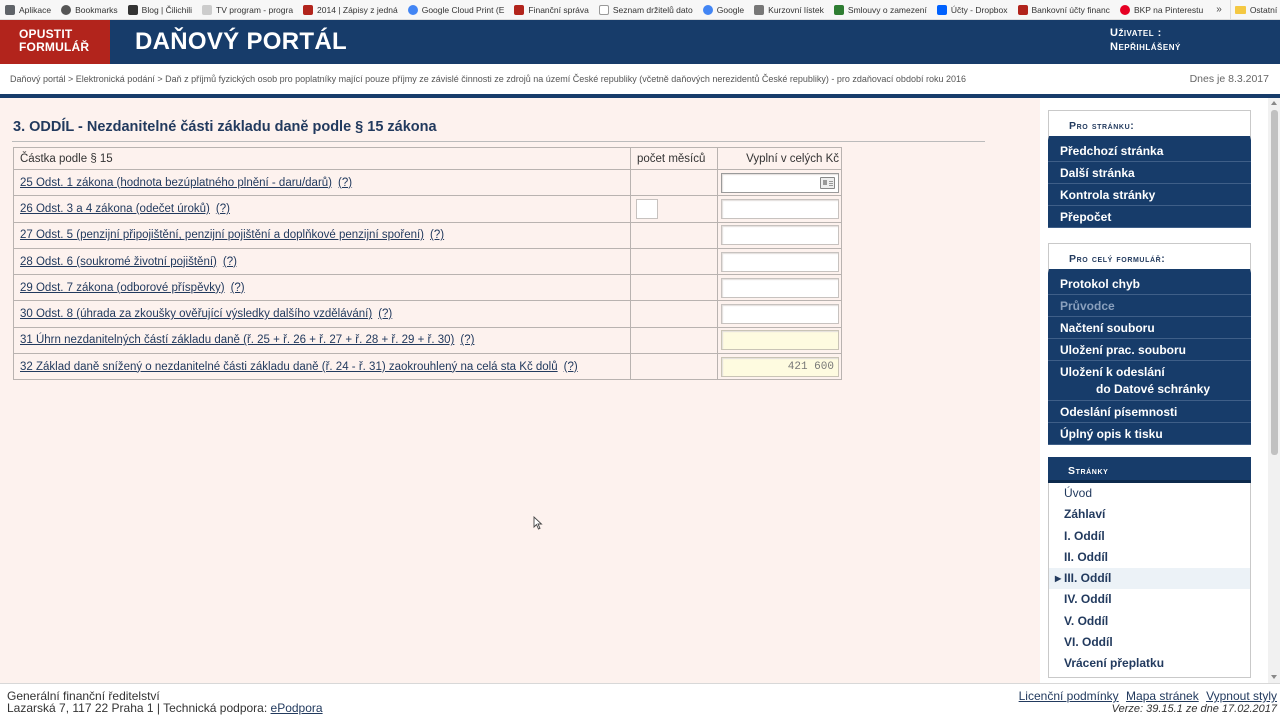  What do you see at coordinates (1149, 621) in the screenshot?
I see `page-link-oddil-5: V. Oddíl` at bounding box center [1149, 621].